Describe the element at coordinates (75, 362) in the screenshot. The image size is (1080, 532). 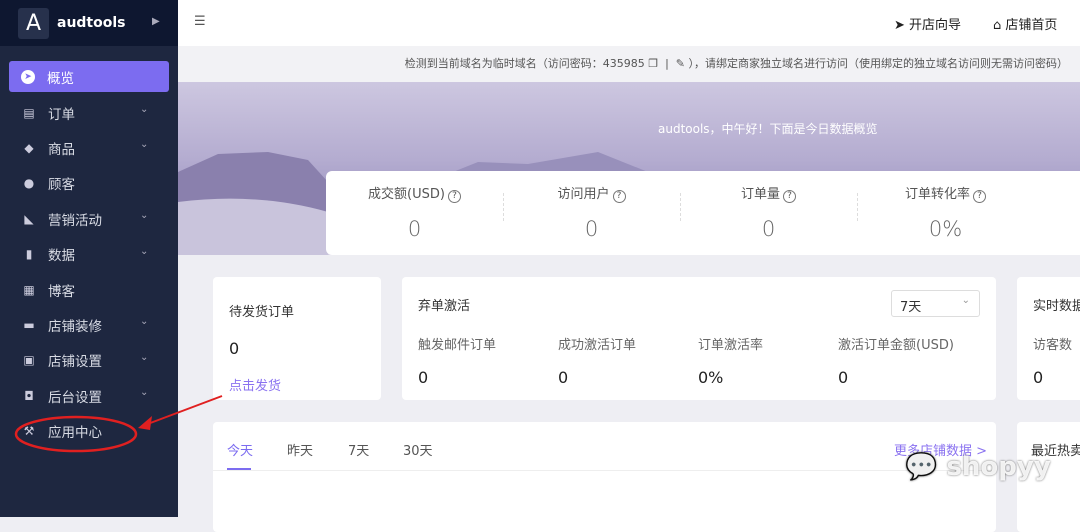
I see `sidebar-item-label: 店铺设置` at that location.